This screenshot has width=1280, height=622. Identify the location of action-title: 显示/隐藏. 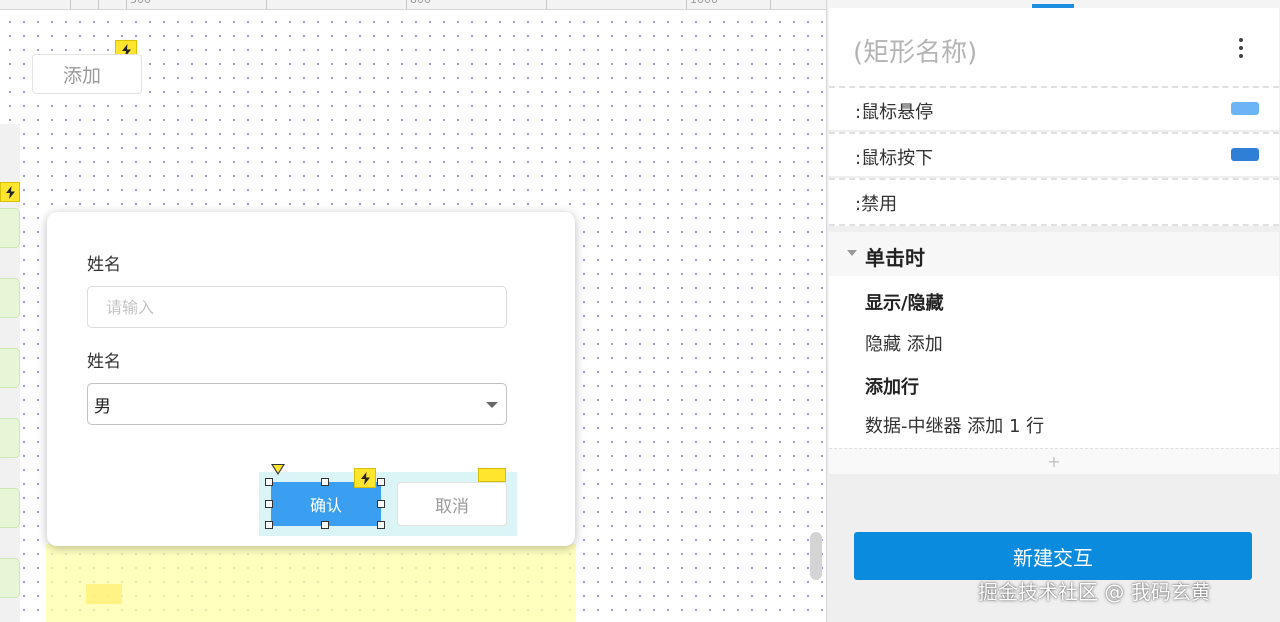
(904, 302).